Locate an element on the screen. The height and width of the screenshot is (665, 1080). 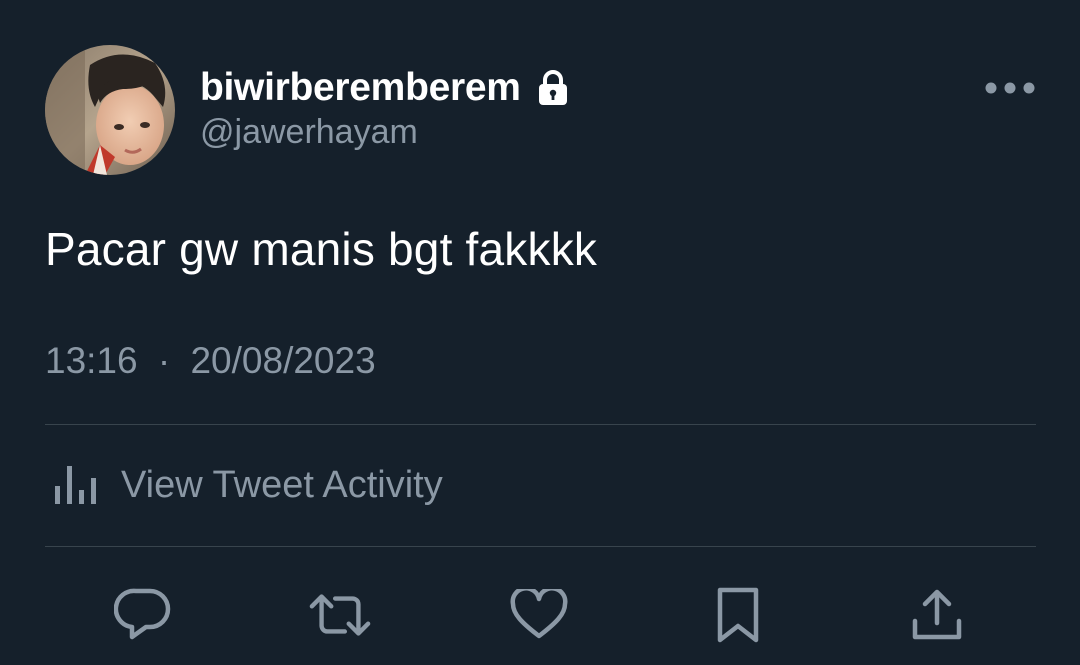
retweet-icon is located at coordinates (340, 615).